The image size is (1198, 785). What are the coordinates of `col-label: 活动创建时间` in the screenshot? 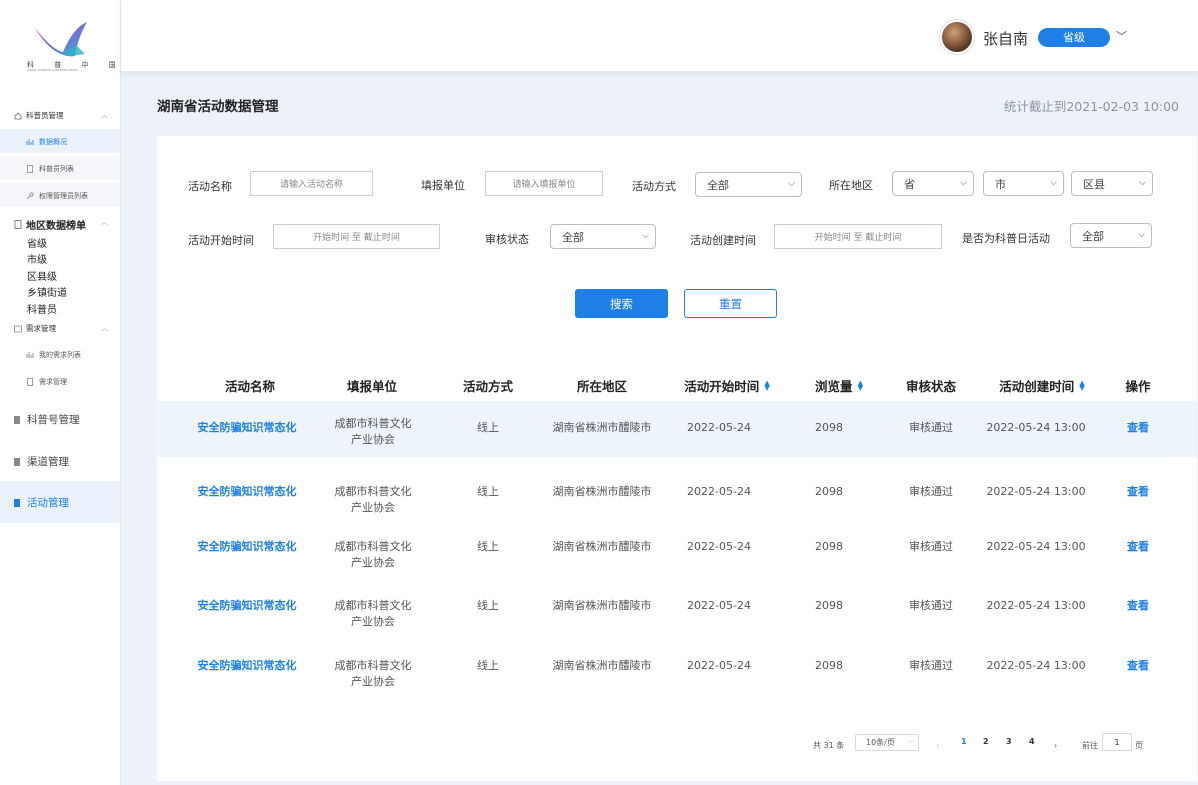 It's located at (1037, 386).